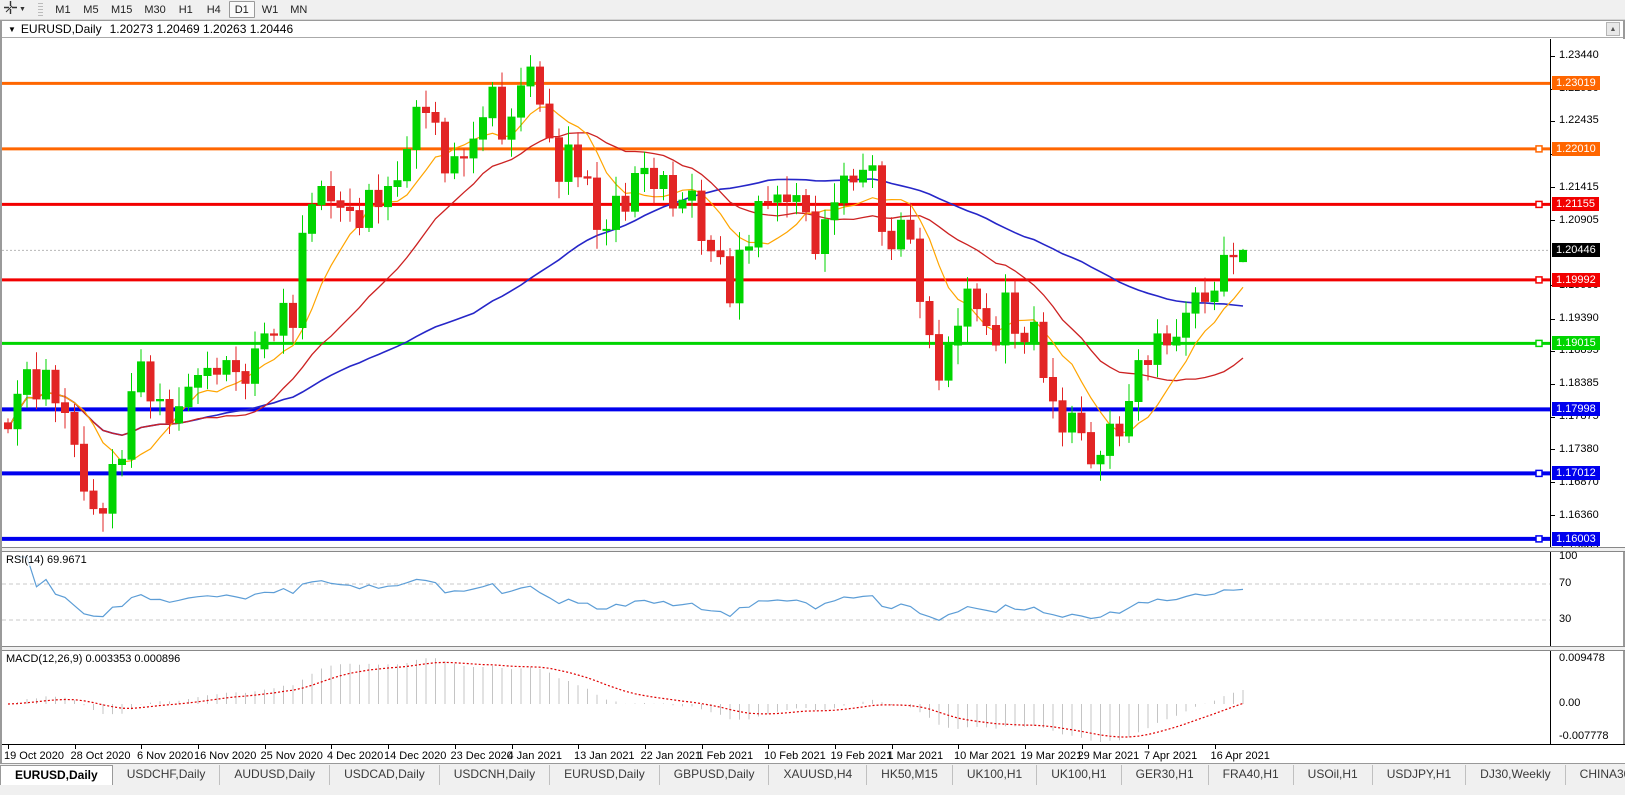 Image resolution: width=1625 pixels, height=795 pixels. What do you see at coordinates (715, 775) in the screenshot?
I see `chart-tab-gbpusd-daily: GBPUSD,Daily` at bounding box center [715, 775].